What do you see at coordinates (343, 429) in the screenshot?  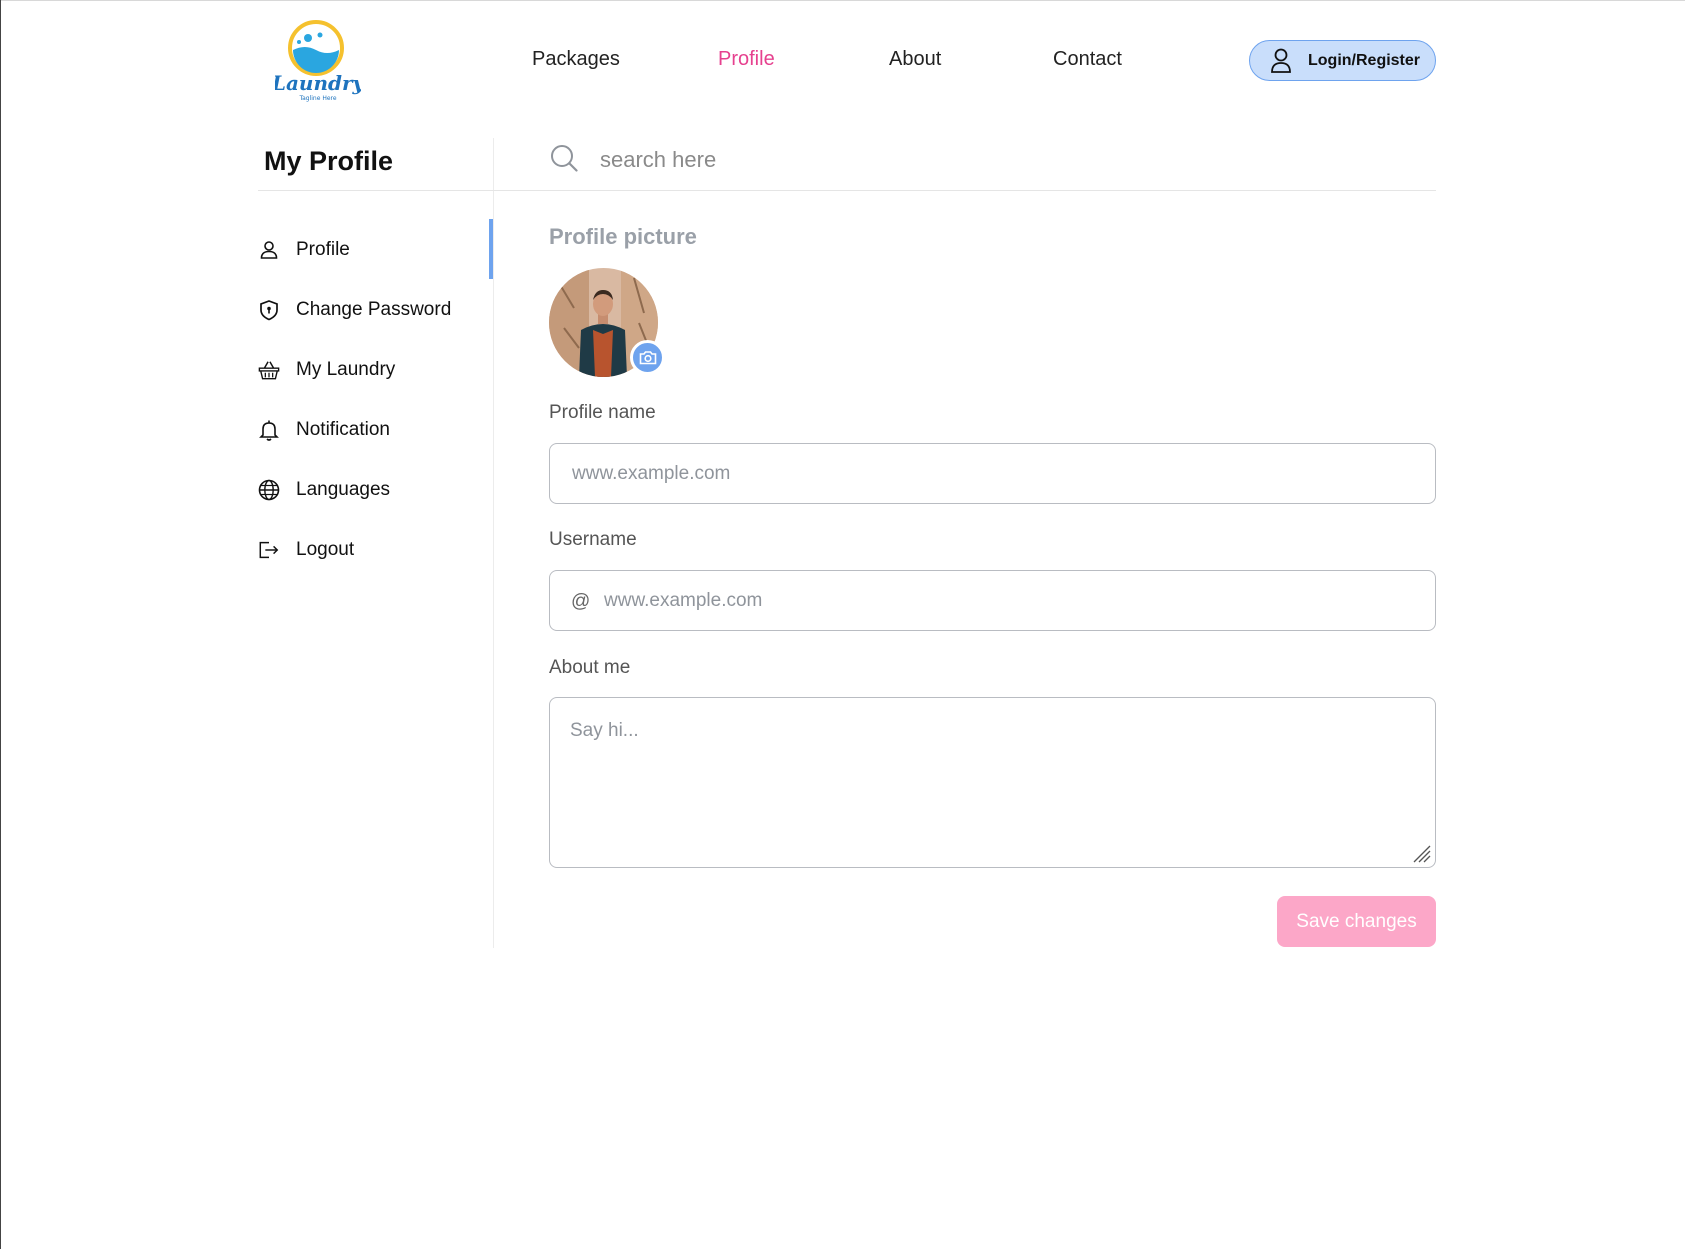 I see `sidebar-item-label: Notification` at bounding box center [343, 429].